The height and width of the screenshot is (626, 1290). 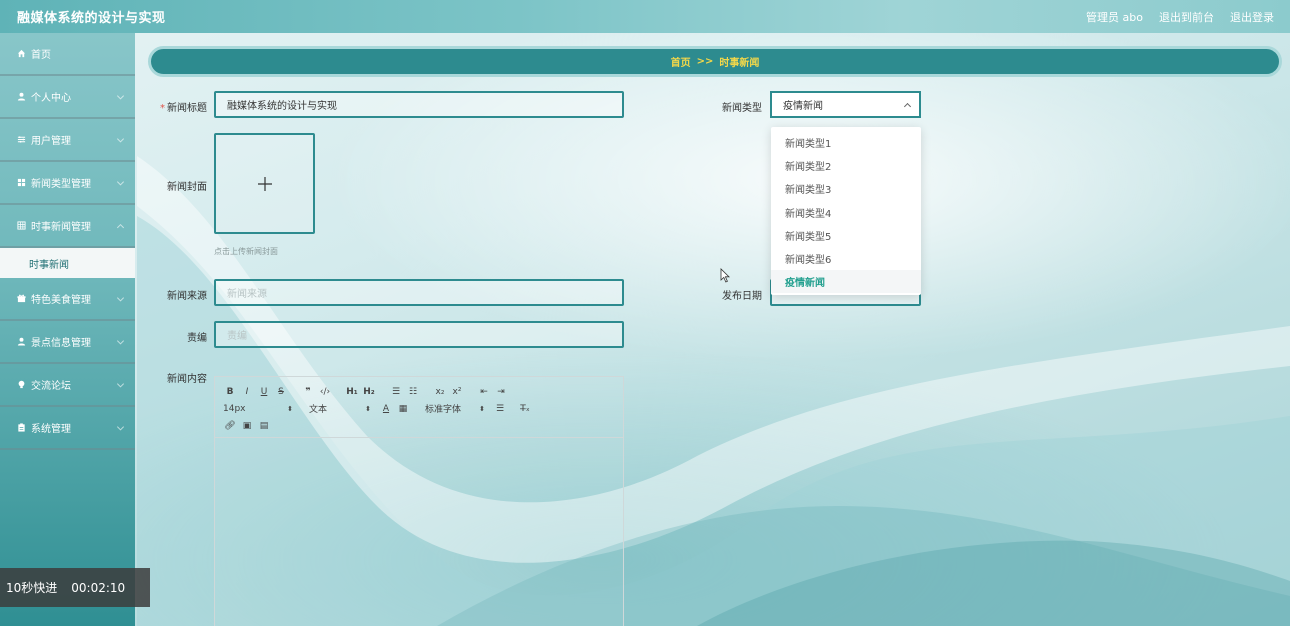 What do you see at coordinates (21, 384) in the screenshot?
I see `bulb-icon` at bounding box center [21, 384].